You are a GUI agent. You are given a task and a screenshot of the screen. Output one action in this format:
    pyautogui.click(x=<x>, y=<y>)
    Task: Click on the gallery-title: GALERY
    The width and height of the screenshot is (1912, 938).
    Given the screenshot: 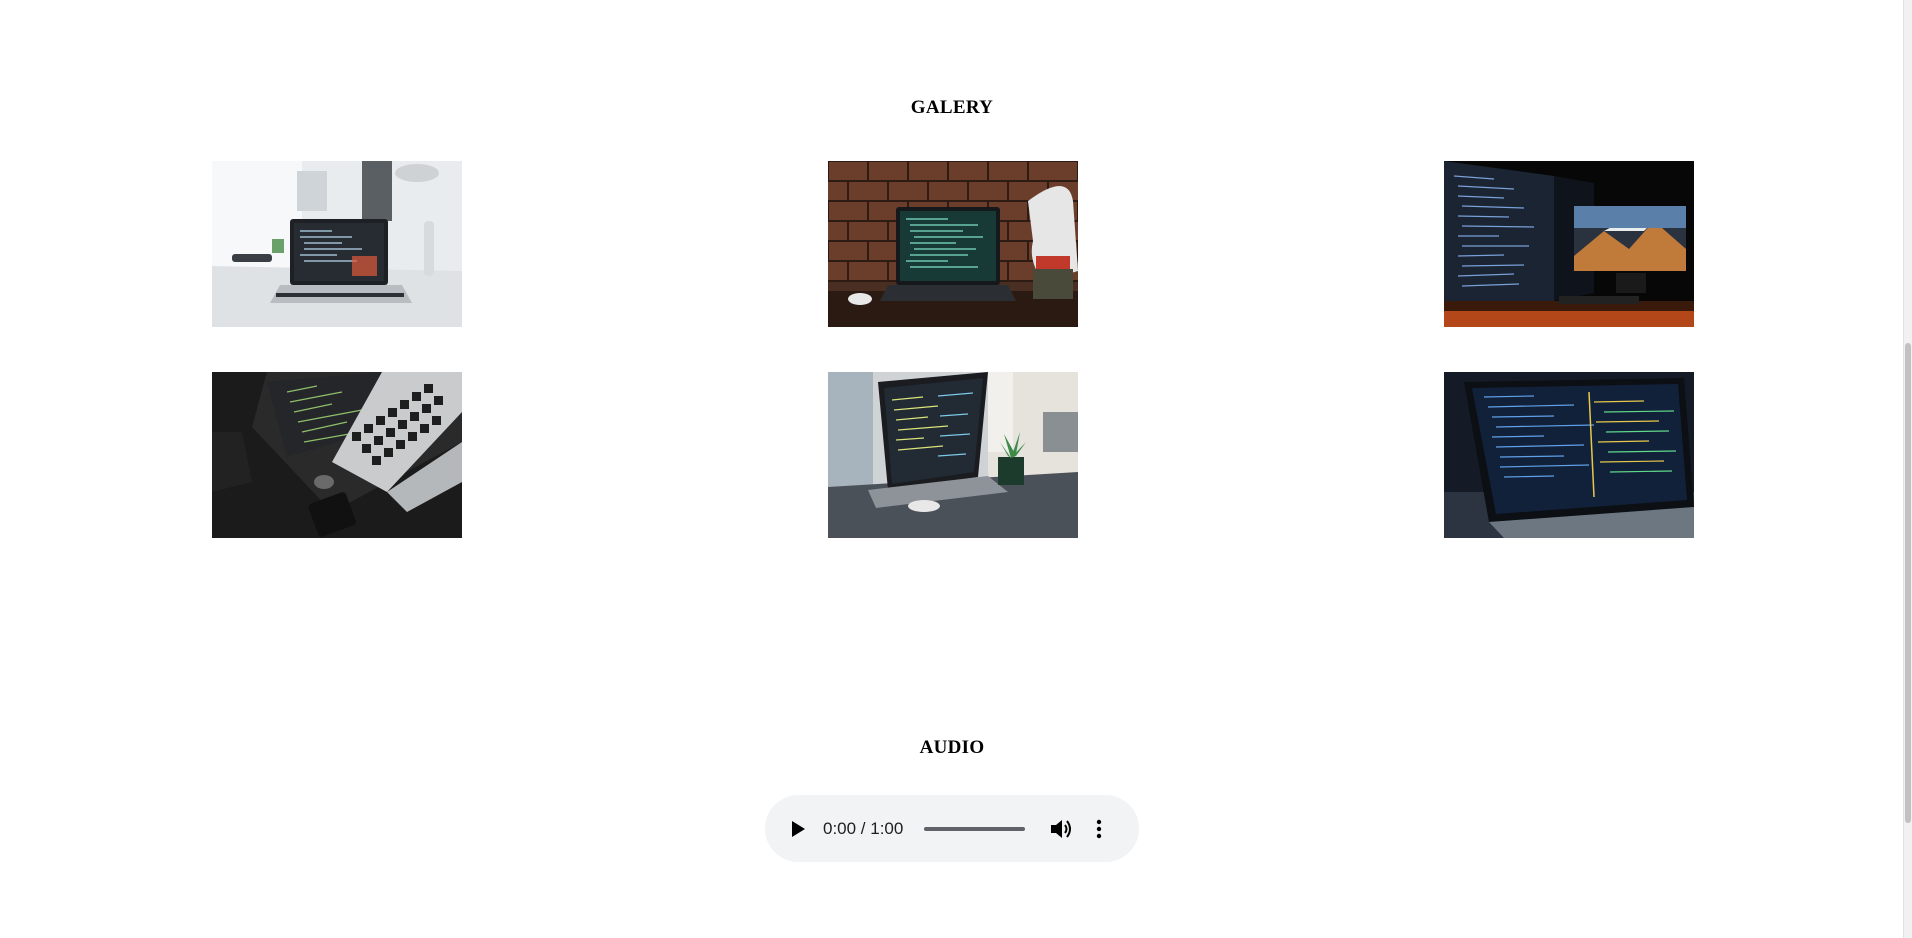 What is the action you would take?
    pyautogui.click(x=952, y=107)
    